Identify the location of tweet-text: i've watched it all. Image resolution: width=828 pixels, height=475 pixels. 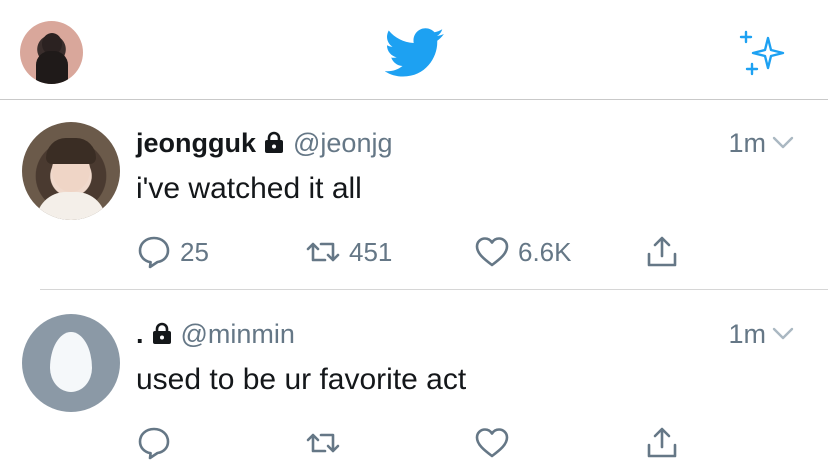
(249, 188).